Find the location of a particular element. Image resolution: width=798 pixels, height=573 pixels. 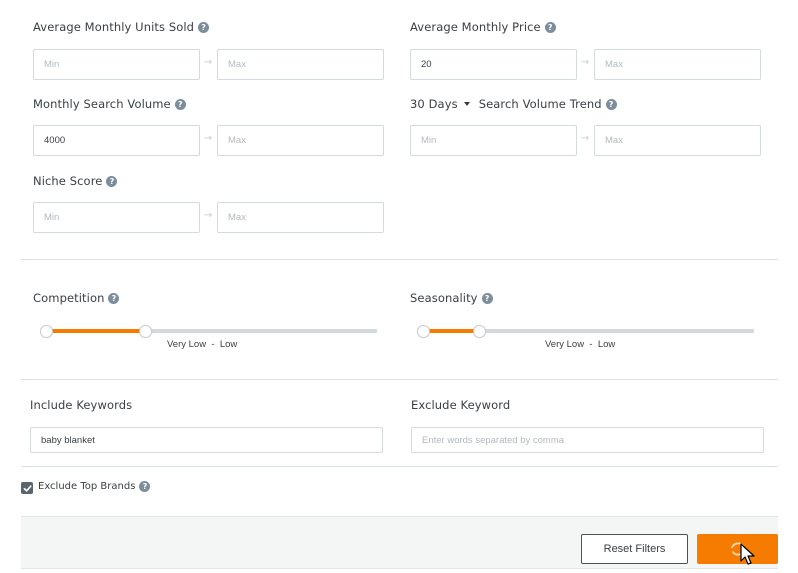

seasonality-slider-min-handle is located at coordinates (423, 331).